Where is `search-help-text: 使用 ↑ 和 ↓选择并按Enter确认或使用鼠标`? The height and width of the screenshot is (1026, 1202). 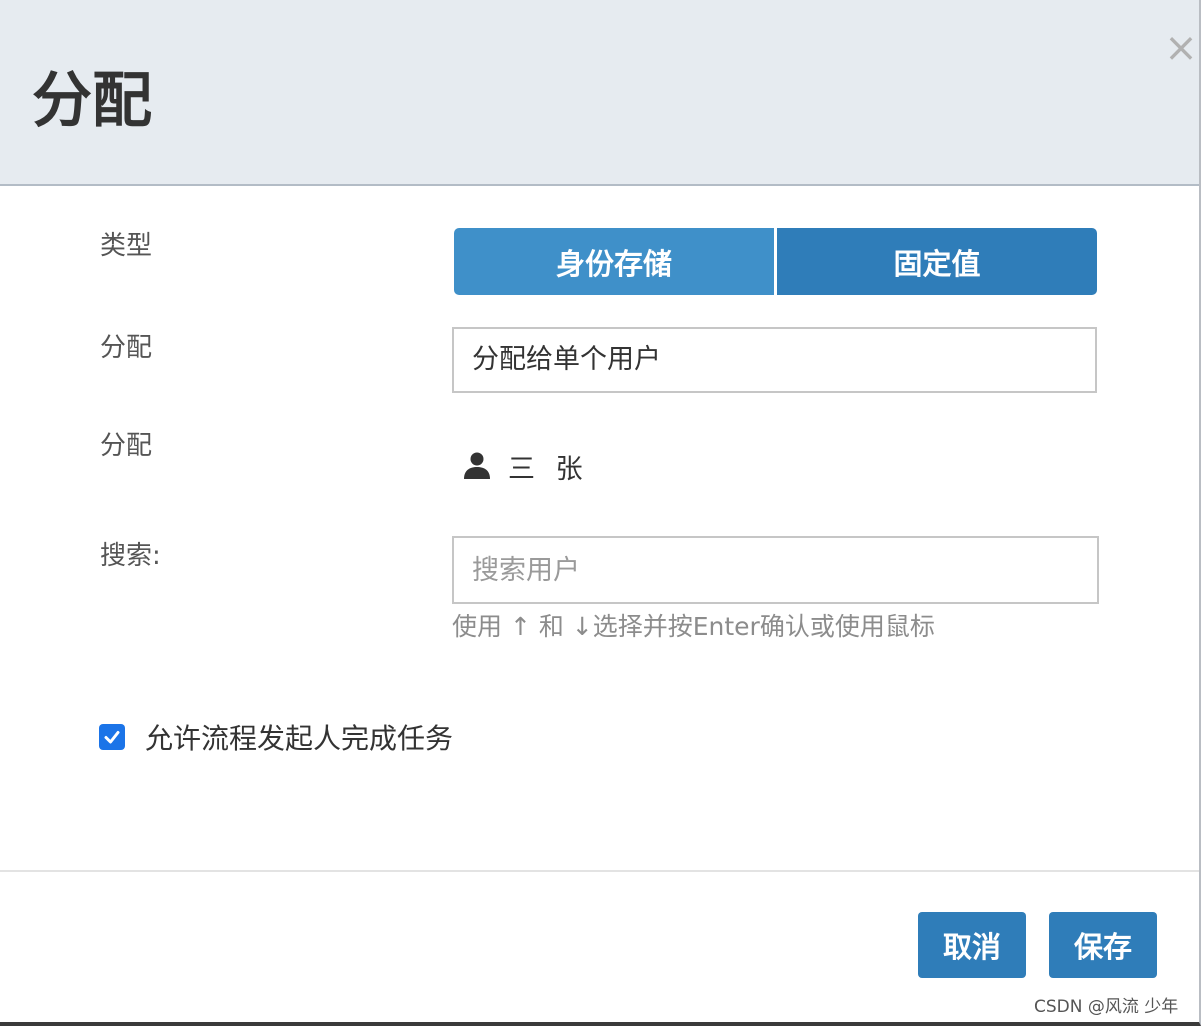 search-help-text: 使用 ↑ 和 ↓选择并按Enter确认或使用鼠标 is located at coordinates (693, 626).